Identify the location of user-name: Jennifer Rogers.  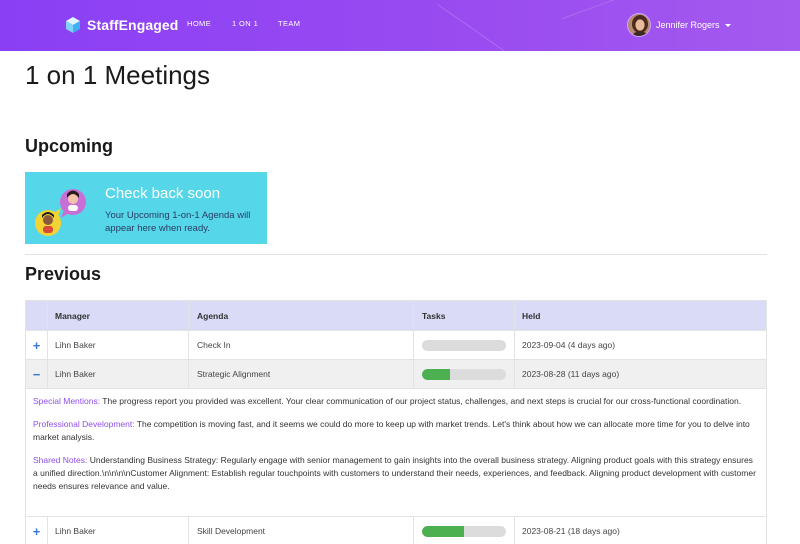
(688, 25).